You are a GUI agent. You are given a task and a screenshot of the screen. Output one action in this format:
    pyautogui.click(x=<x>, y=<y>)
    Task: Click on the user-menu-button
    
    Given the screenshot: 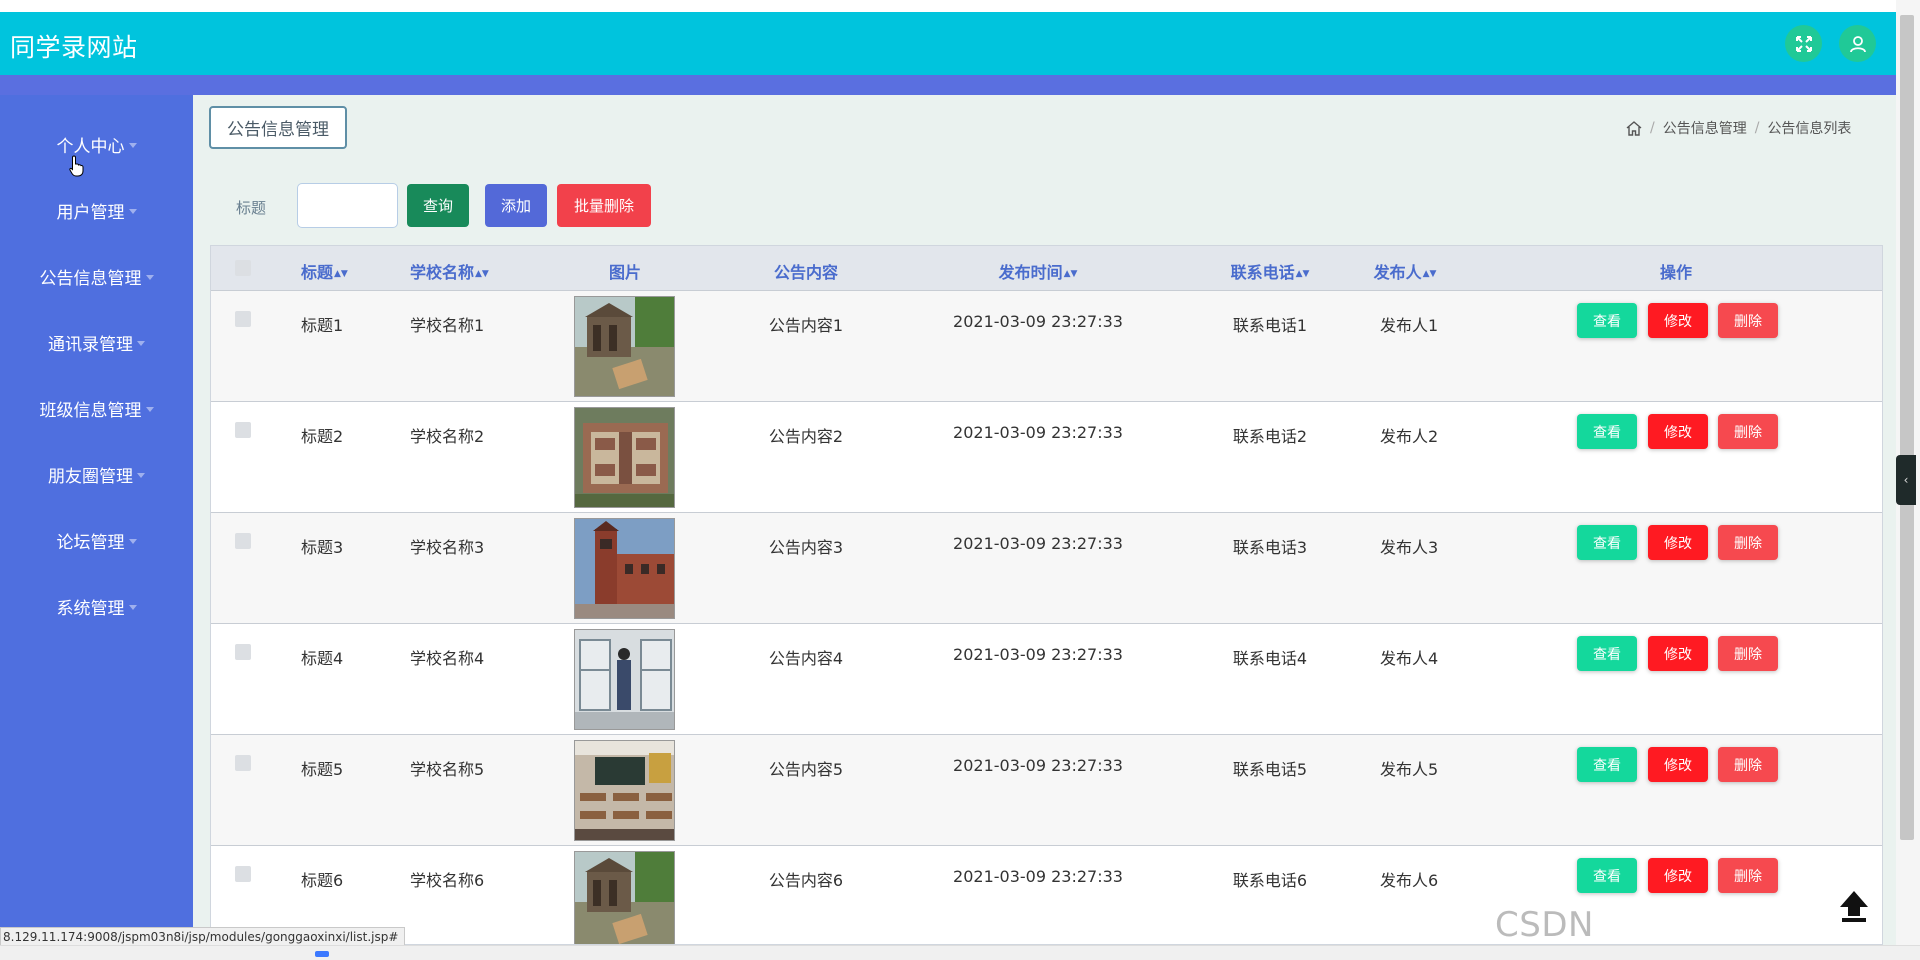 What is the action you would take?
    pyautogui.click(x=1857, y=43)
    